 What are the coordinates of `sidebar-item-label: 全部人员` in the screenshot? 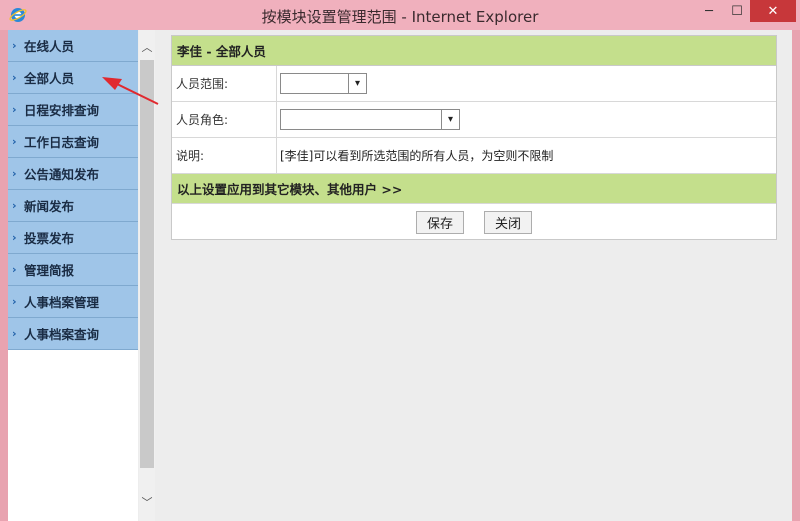 It's located at (49, 78).